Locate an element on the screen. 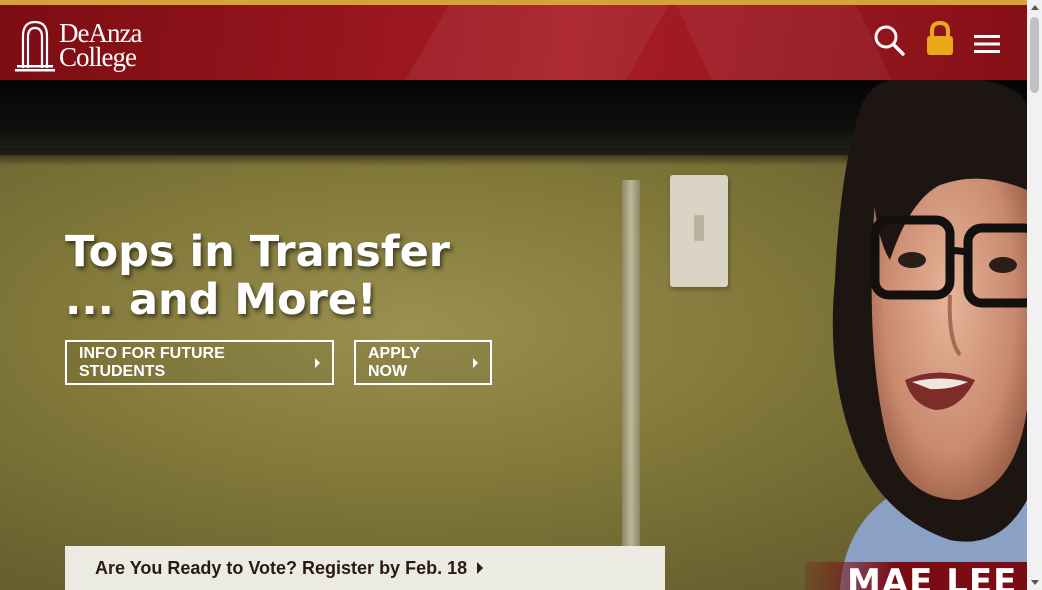 This screenshot has width=1042, height=590. future-students-button-label: INFO FOR FUTURE STUDENTS is located at coordinates (152, 362).